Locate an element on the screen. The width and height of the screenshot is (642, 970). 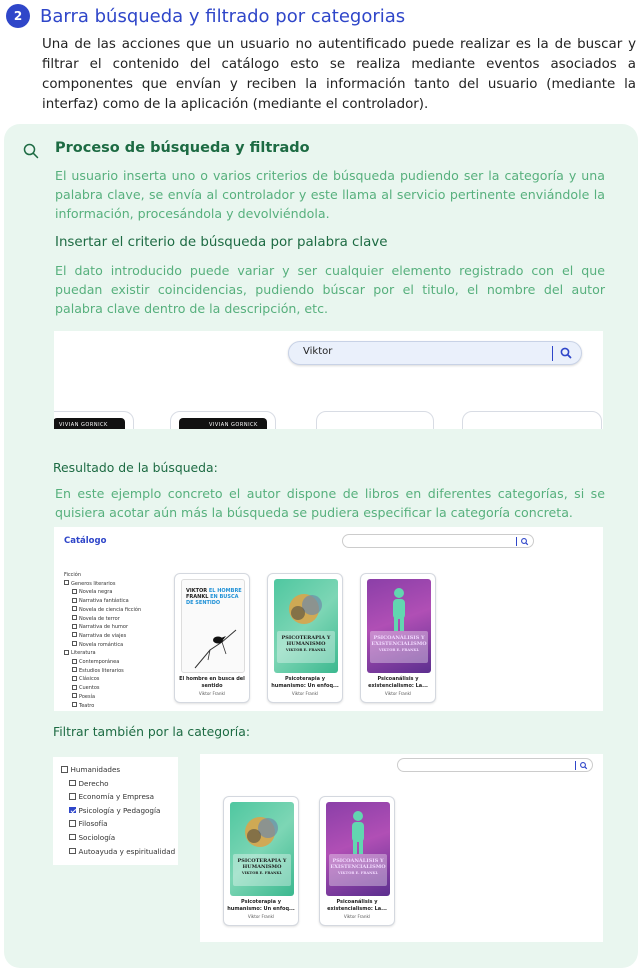
section-title: Barra búsqueda y filtrado por categorias is located at coordinates (223, 16).